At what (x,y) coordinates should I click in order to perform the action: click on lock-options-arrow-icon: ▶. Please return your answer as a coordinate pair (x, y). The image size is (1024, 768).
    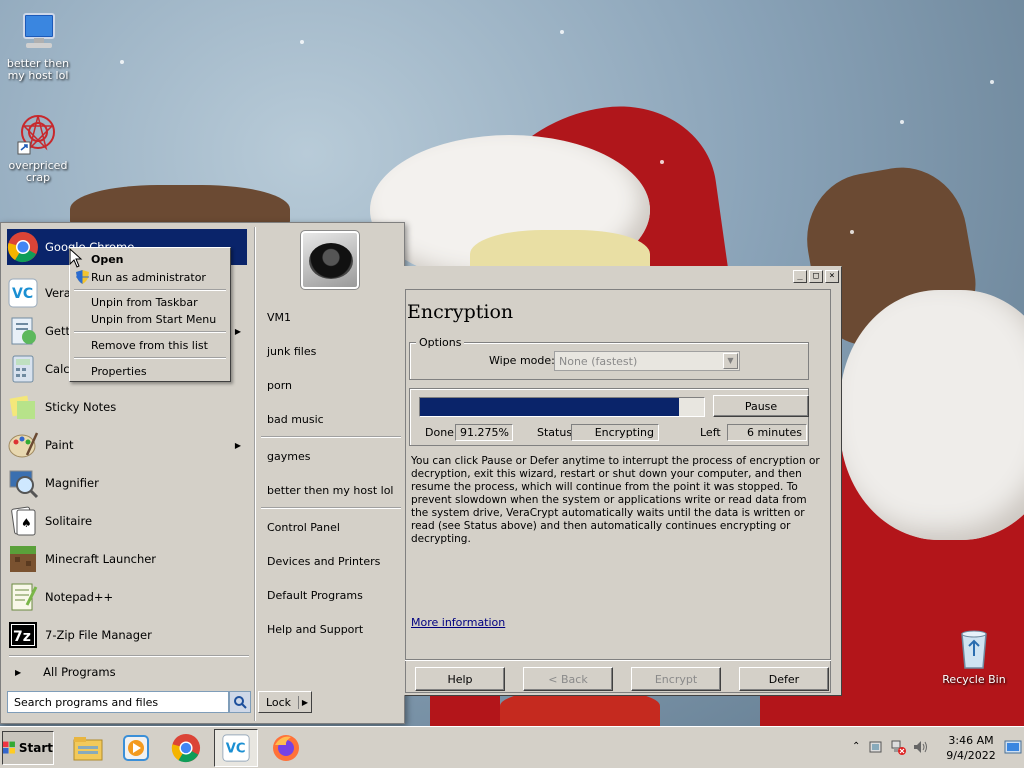
    Looking at the image, I should click on (305, 702).